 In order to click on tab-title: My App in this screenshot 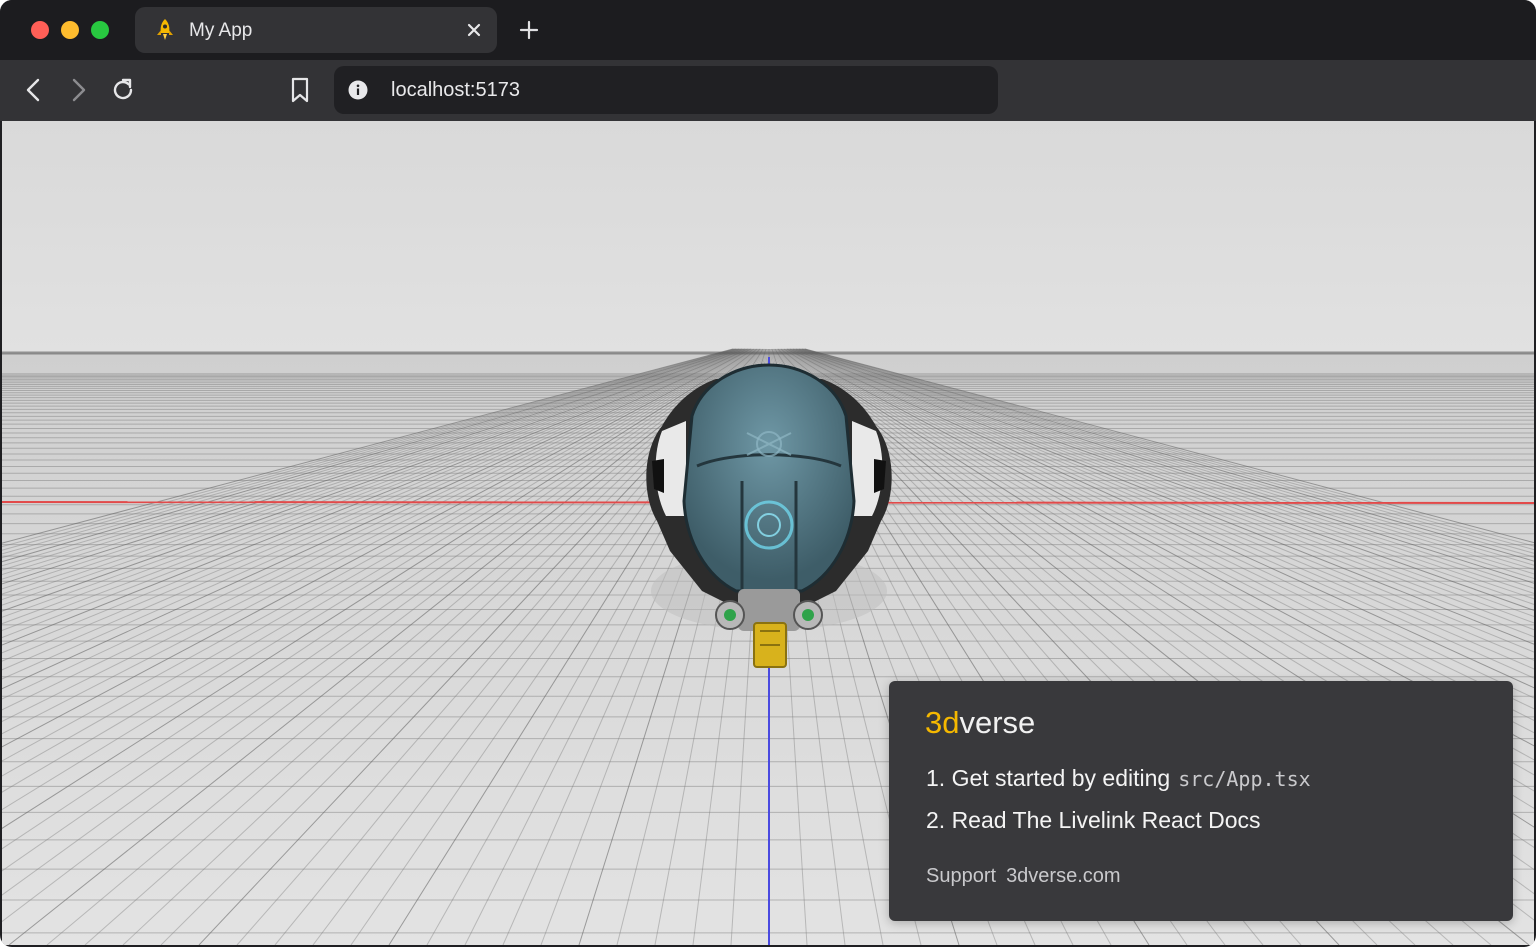, I will do `click(221, 30)`.